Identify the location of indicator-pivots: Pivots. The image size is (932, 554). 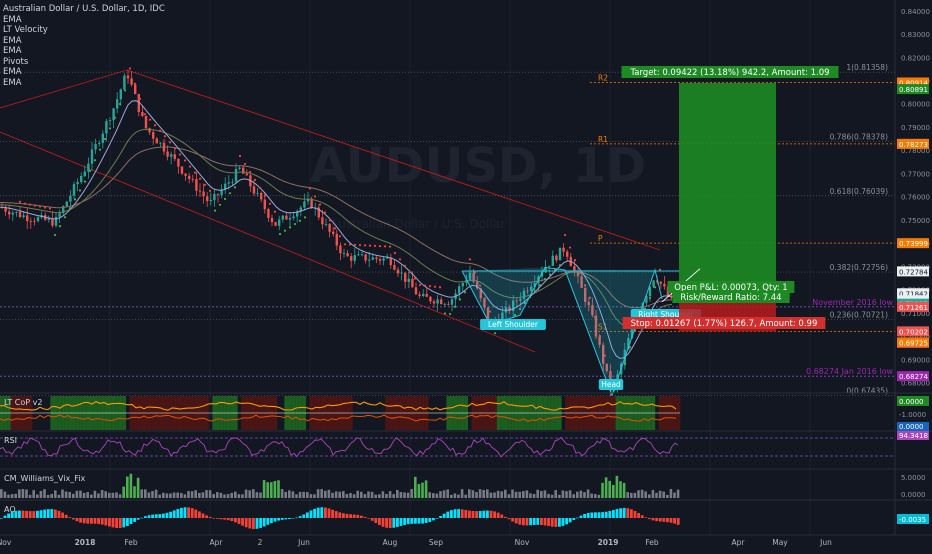
(84, 62).